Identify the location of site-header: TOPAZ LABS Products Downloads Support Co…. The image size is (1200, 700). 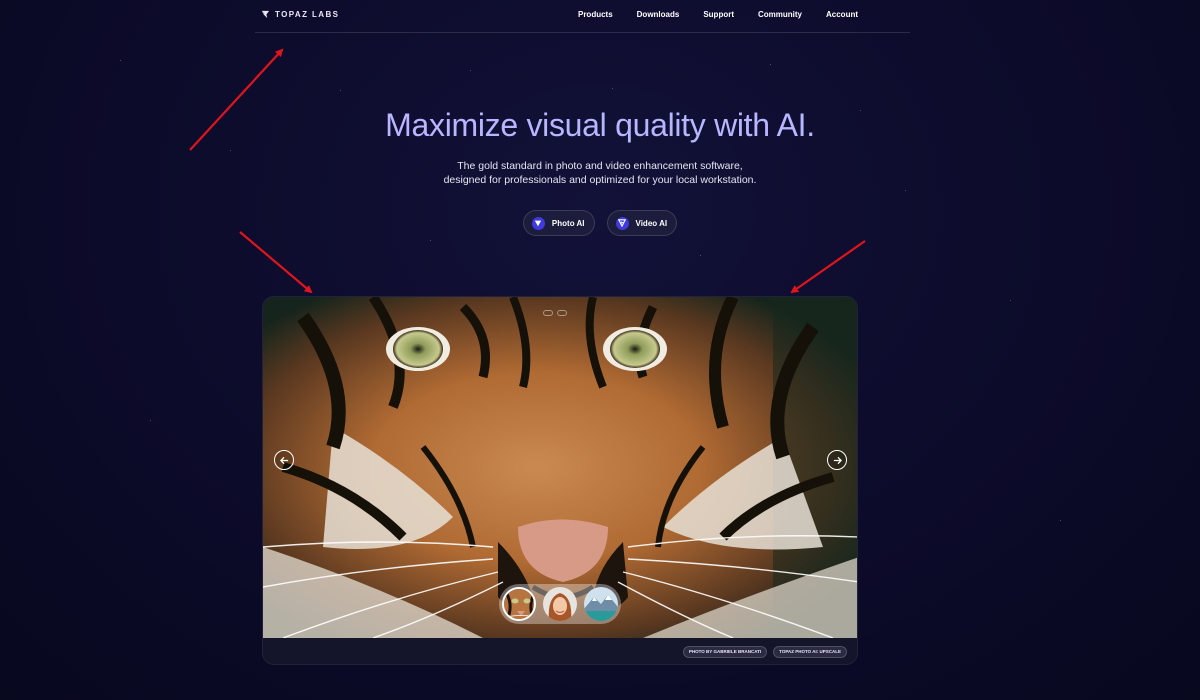
(582, 16).